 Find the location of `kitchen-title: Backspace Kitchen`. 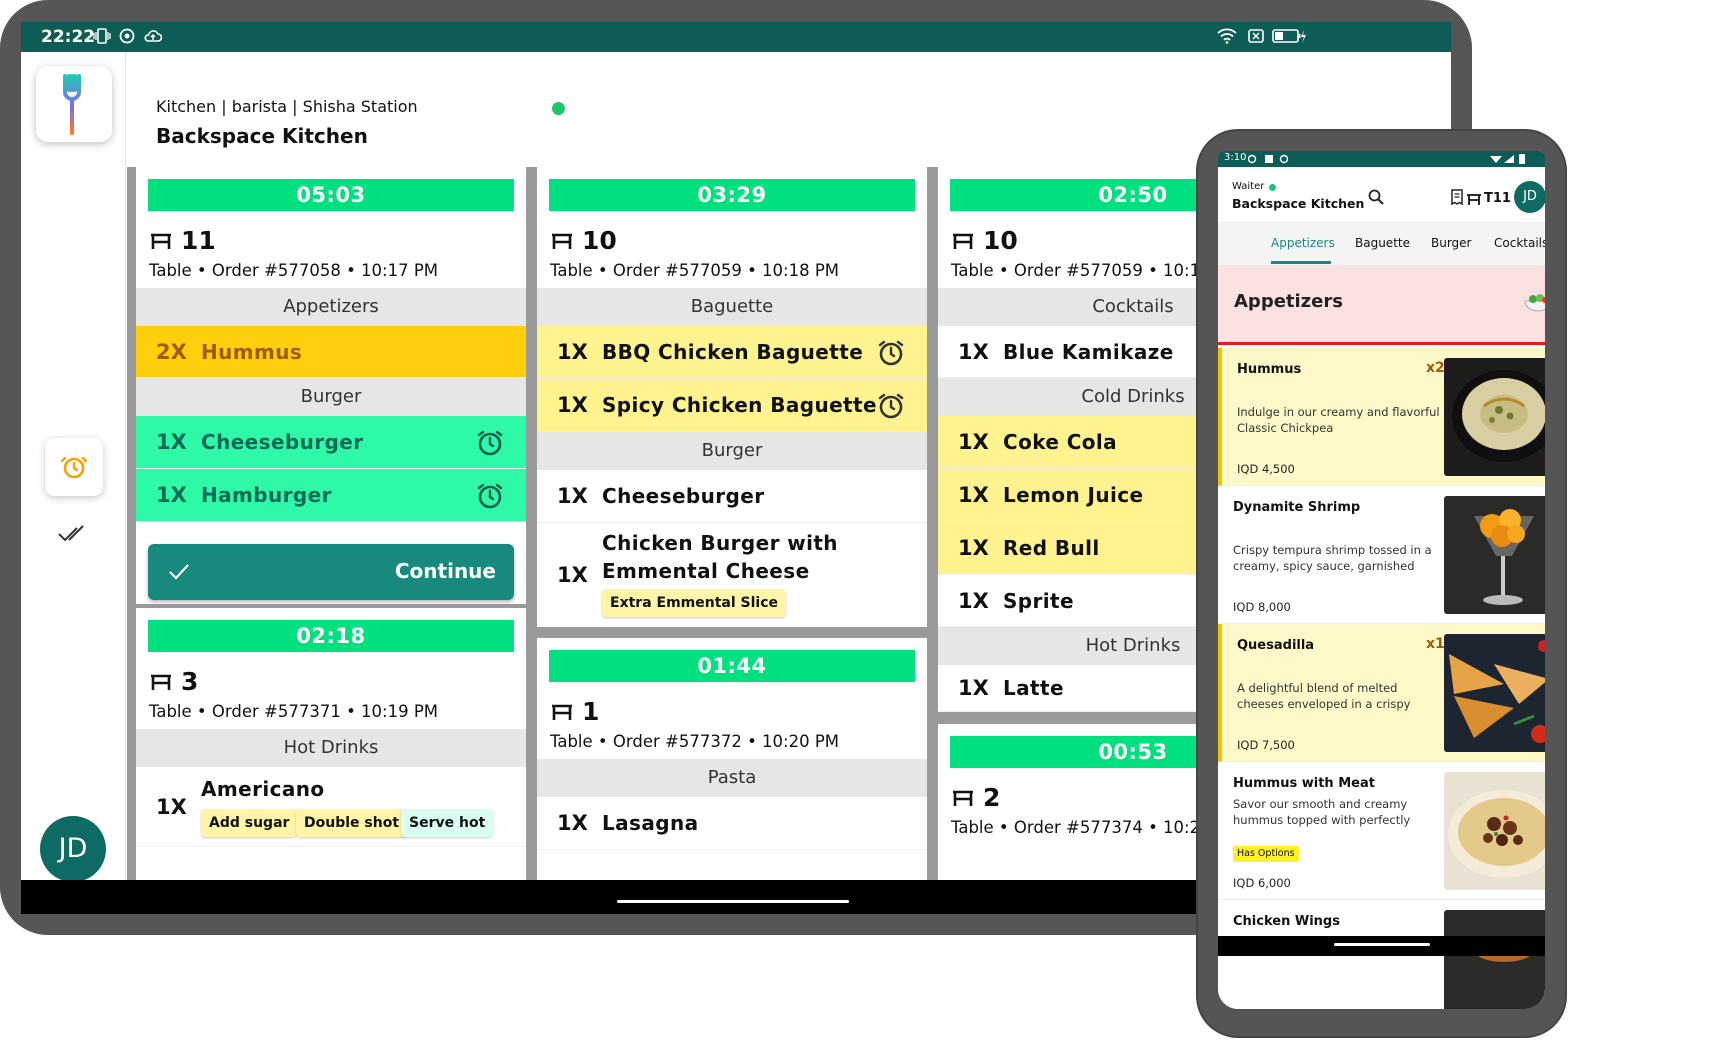

kitchen-title: Backspace Kitchen is located at coordinates (262, 136).